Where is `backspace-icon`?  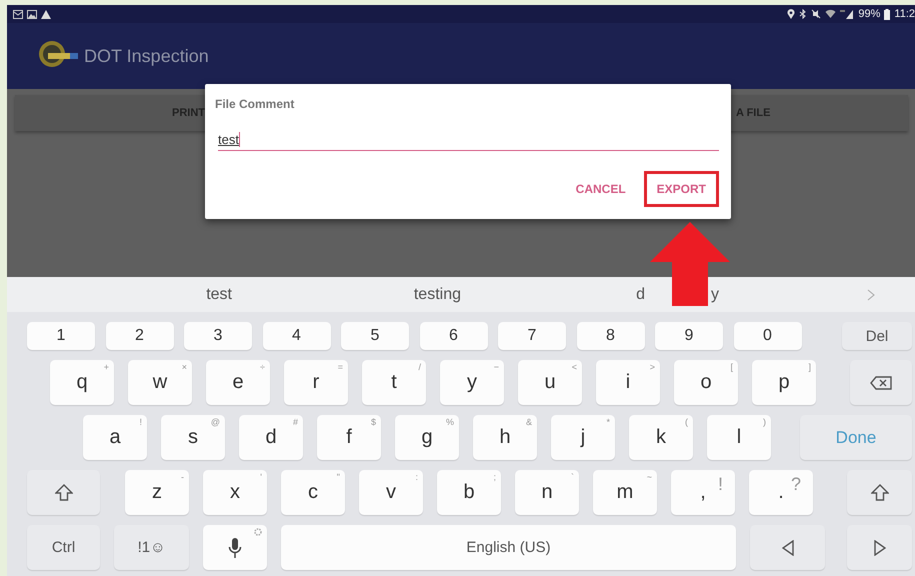 backspace-icon is located at coordinates (881, 383).